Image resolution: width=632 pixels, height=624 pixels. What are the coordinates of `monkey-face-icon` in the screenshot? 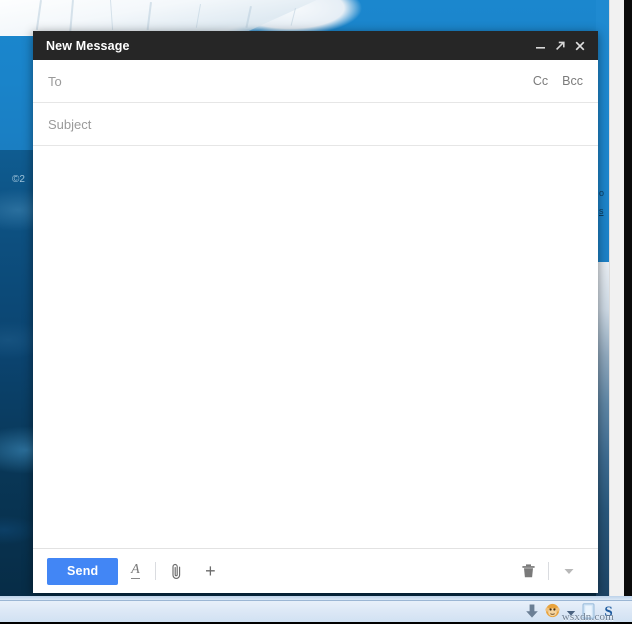 It's located at (552, 613).